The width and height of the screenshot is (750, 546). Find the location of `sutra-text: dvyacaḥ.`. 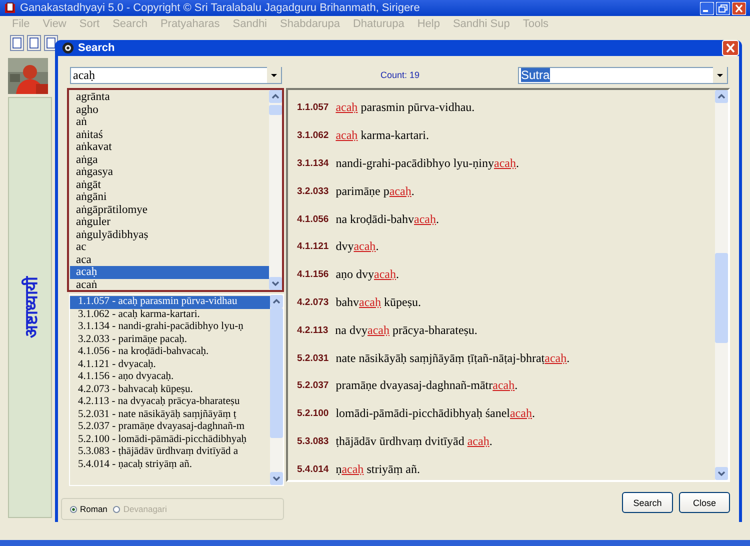

sutra-text: dvyacaḥ. is located at coordinates (357, 246).